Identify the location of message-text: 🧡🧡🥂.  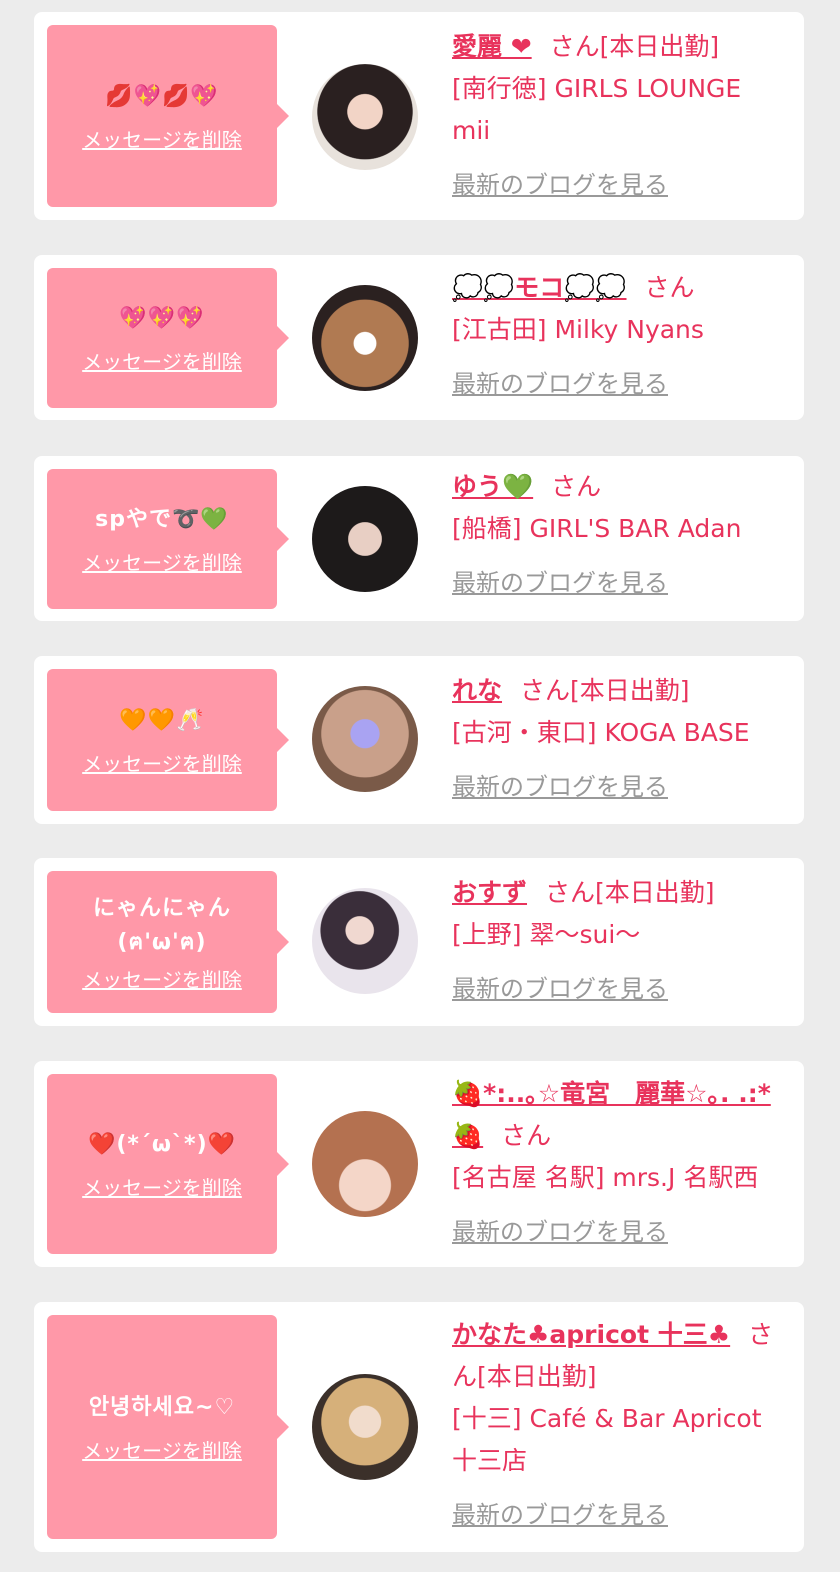
(162, 720).